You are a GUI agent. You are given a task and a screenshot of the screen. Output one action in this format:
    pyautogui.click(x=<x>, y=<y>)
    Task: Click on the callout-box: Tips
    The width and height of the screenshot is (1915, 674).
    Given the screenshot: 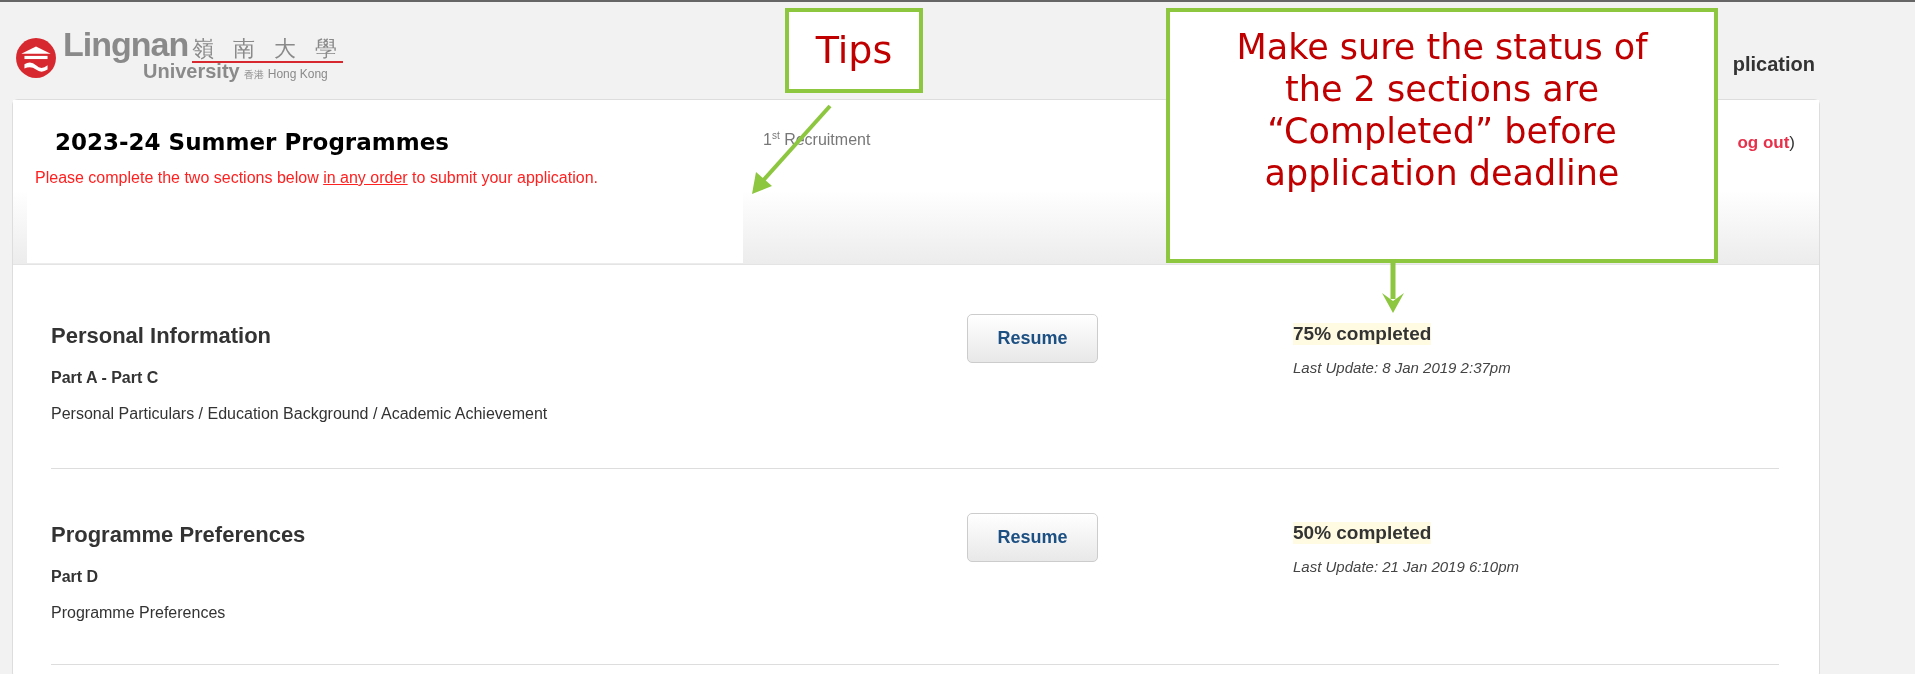 What is the action you would take?
    pyautogui.click(x=854, y=50)
    